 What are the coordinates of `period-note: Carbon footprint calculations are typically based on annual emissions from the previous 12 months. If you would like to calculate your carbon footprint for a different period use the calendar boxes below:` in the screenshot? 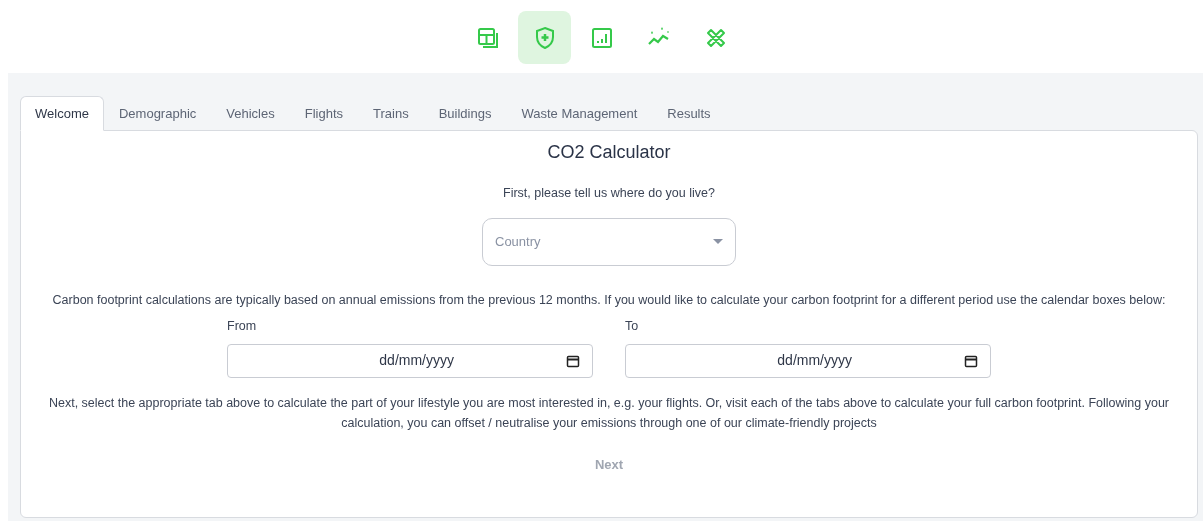 It's located at (609, 300).